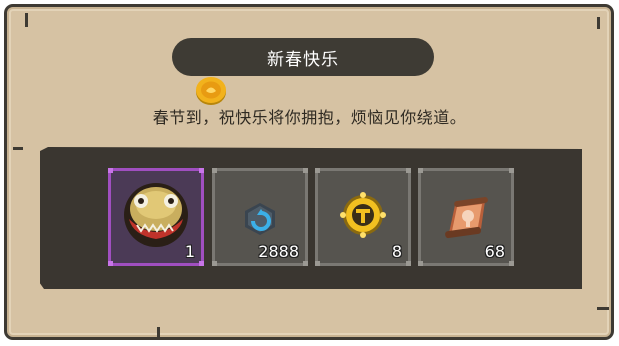  Describe the element at coordinates (156, 217) in the screenshot. I see `reward-slot-golden-mask: 1` at that location.